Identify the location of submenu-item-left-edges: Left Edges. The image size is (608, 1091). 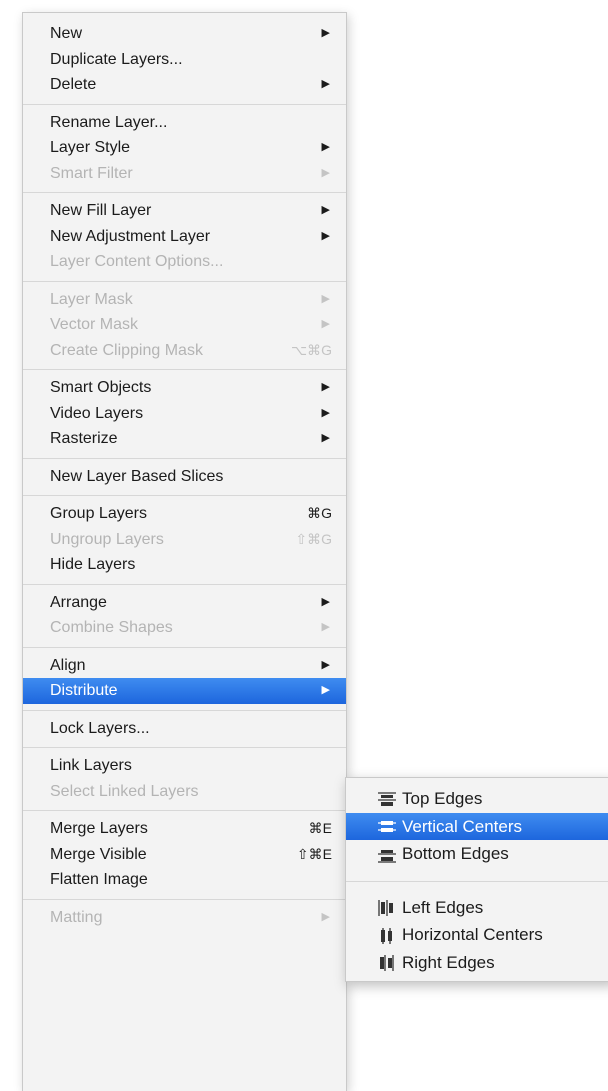
(477, 908).